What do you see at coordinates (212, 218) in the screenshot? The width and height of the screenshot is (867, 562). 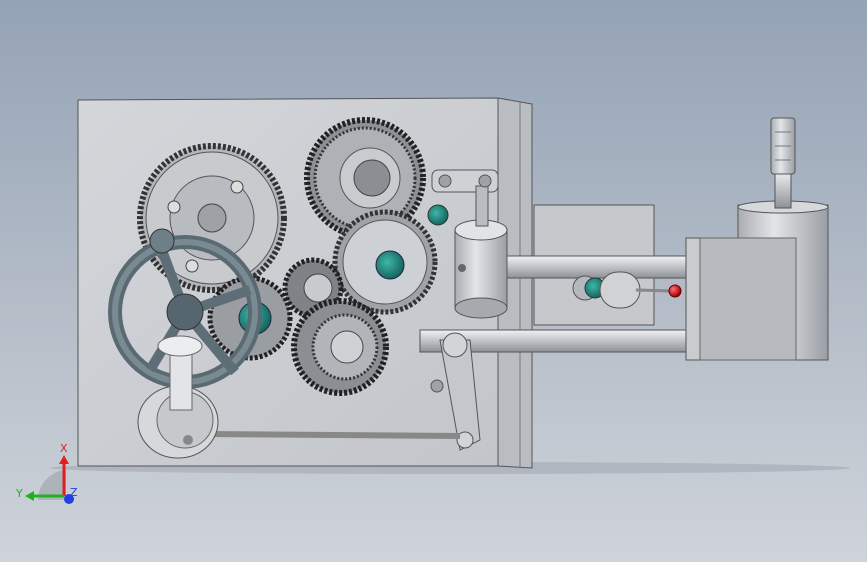 I see `gear-large-left` at bounding box center [212, 218].